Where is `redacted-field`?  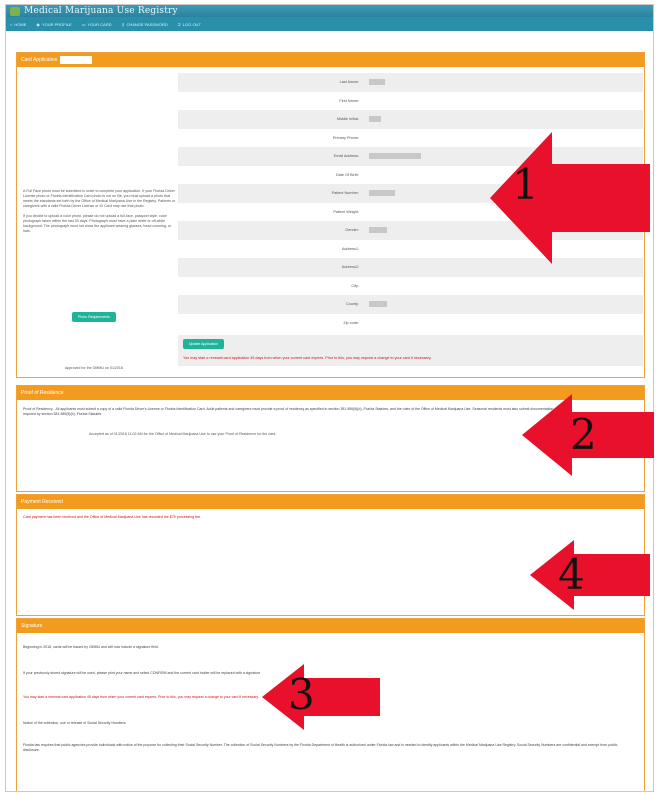 redacted-field is located at coordinates (76, 60).